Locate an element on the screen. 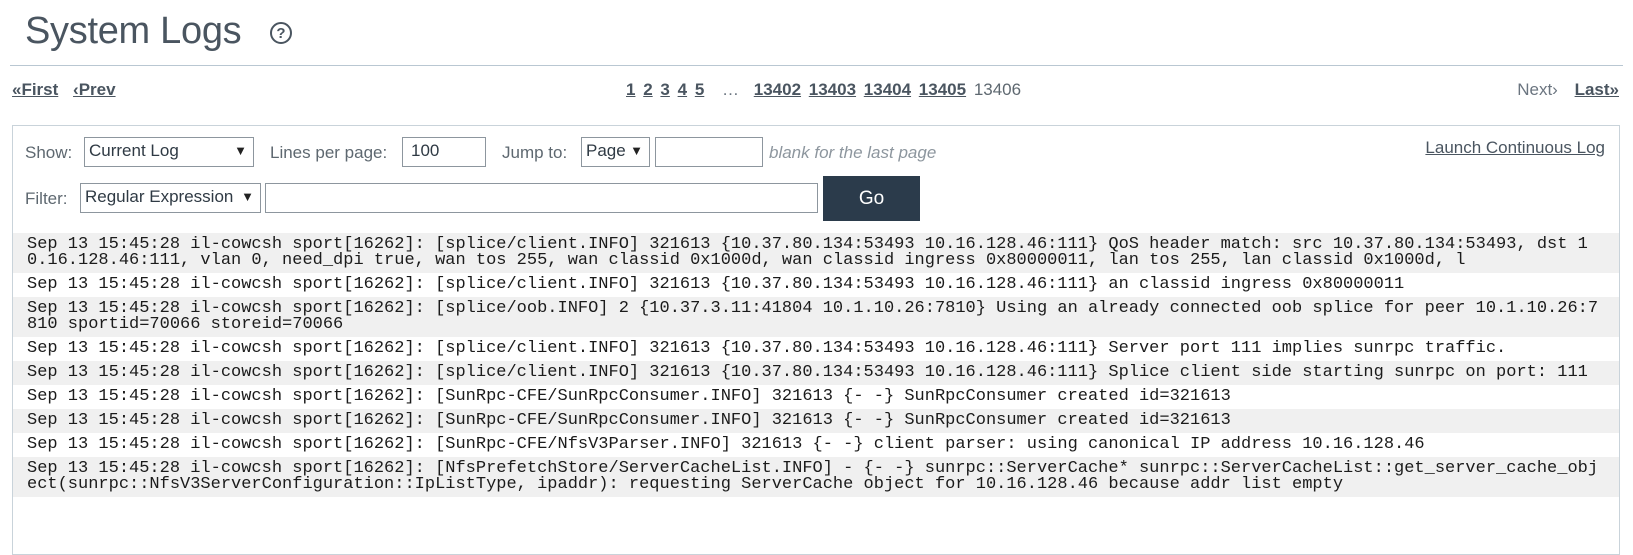  lines-per-page-label: Lines per page: is located at coordinates (329, 152).